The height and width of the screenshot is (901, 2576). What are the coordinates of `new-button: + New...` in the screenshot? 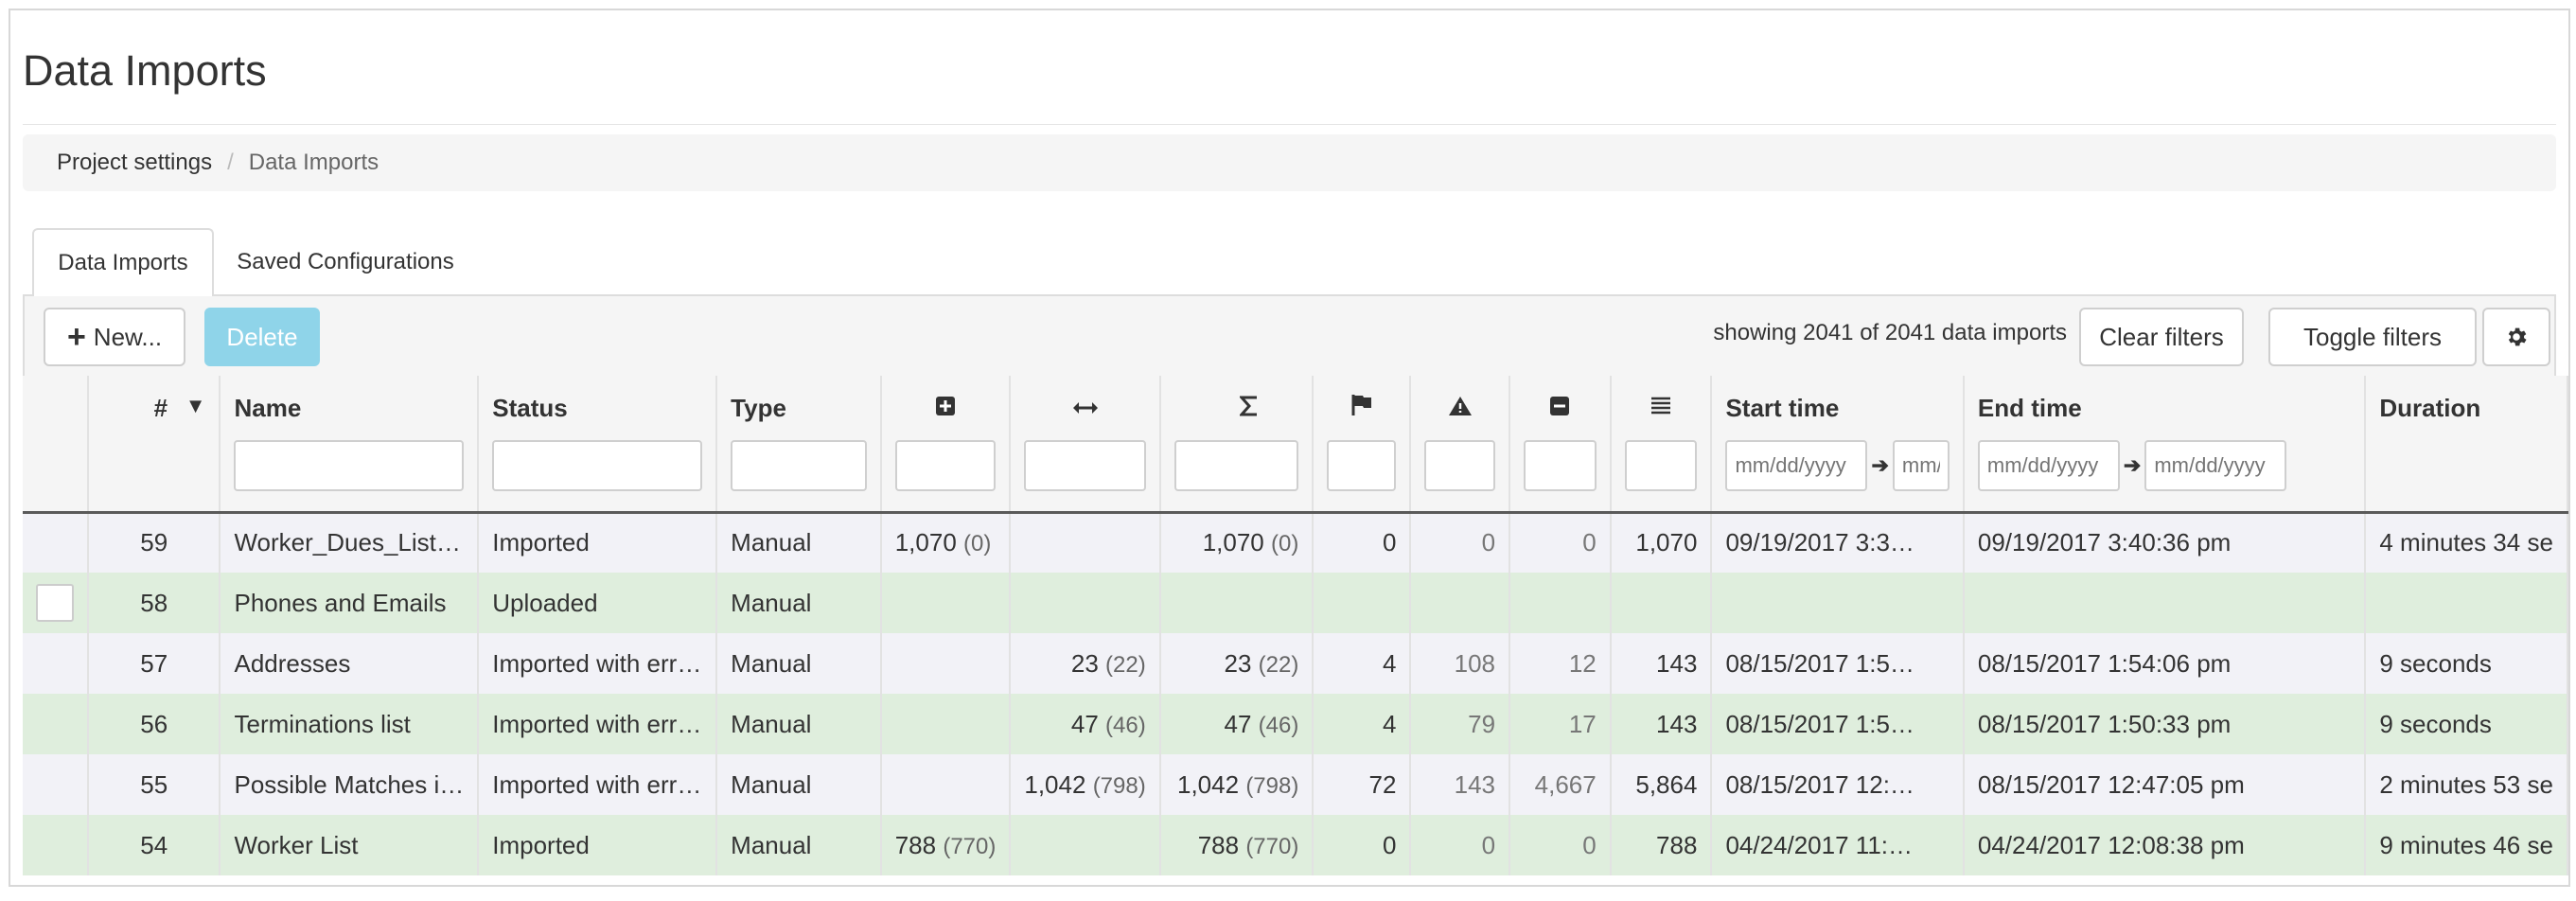 It's located at (114, 337).